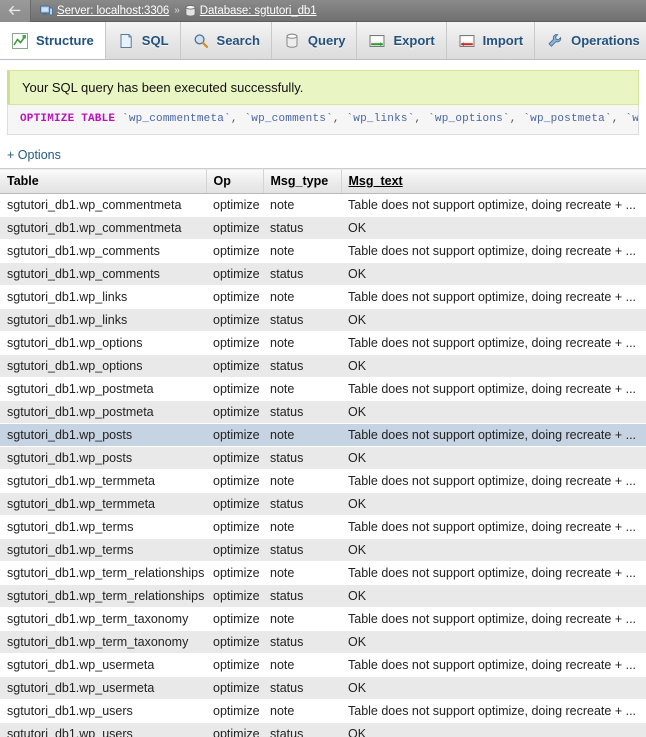 The width and height of the screenshot is (646, 737). I want to click on row-cell-table: sgtutori_db1.wp_posts, so click(103, 458).